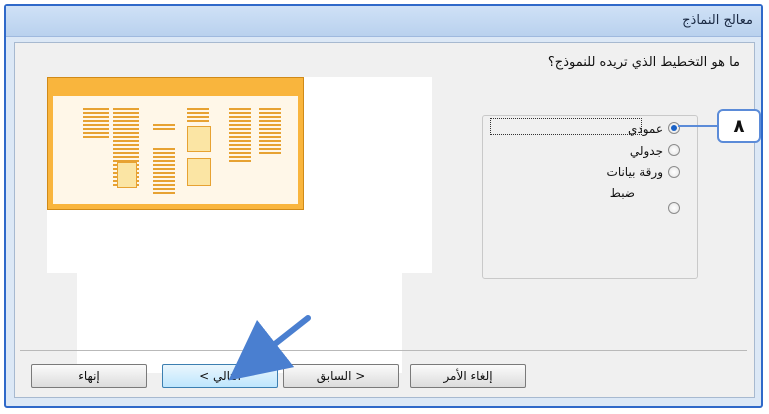 This screenshot has height=414, width=769. Describe the element at coordinates (269, 348) in the screenshot. I see `pointer-arrow-icon` at that location.